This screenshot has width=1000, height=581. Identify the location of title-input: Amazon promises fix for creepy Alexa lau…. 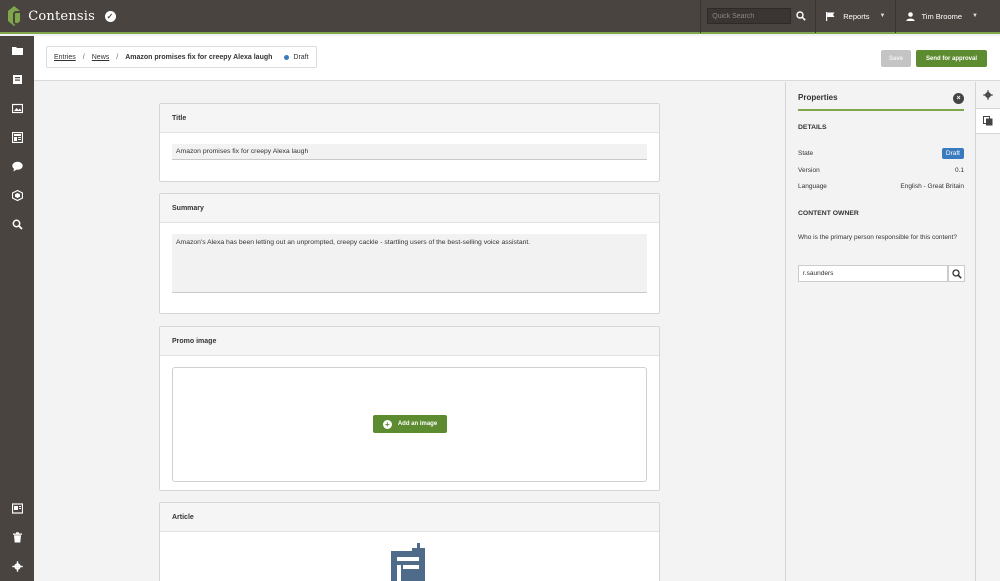
(409, 152).